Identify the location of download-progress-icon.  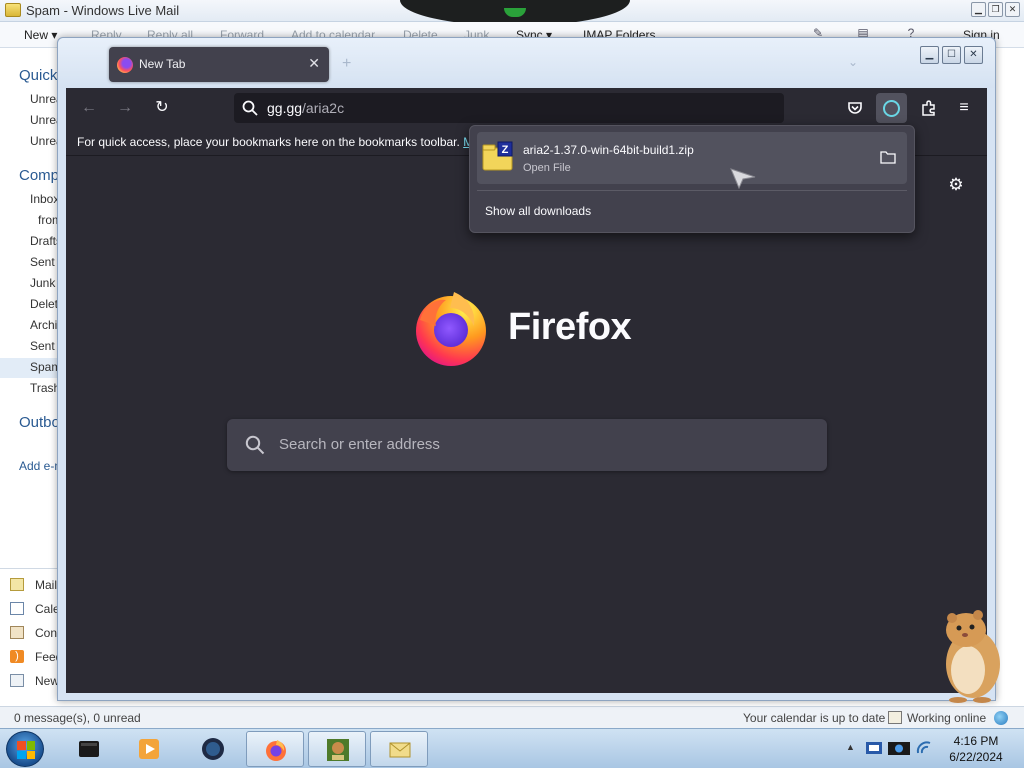
(891, 108).